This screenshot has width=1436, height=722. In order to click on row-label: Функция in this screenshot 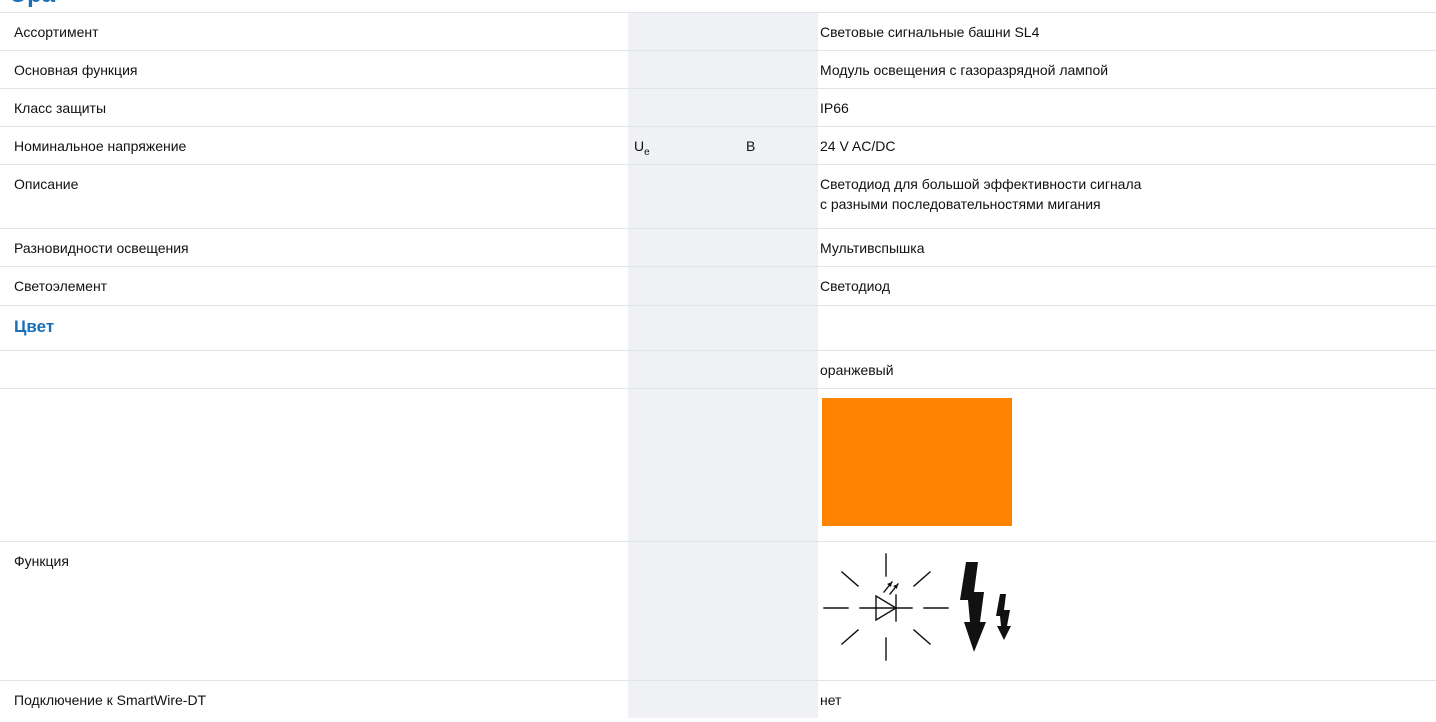, I will do `click(41, 561)`.